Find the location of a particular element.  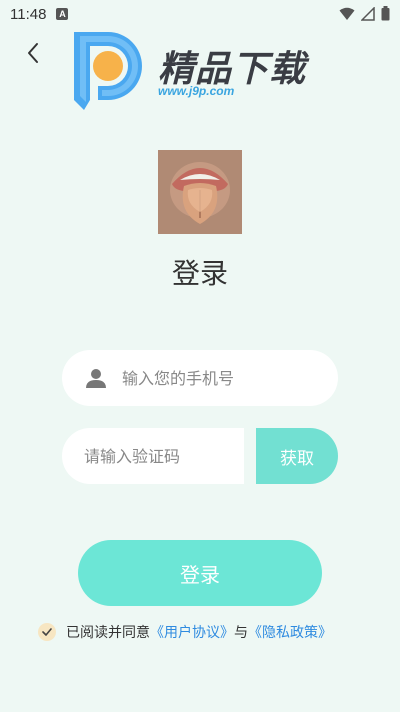

logo-url: www.j9p.com is located at coordinates (196, 91).